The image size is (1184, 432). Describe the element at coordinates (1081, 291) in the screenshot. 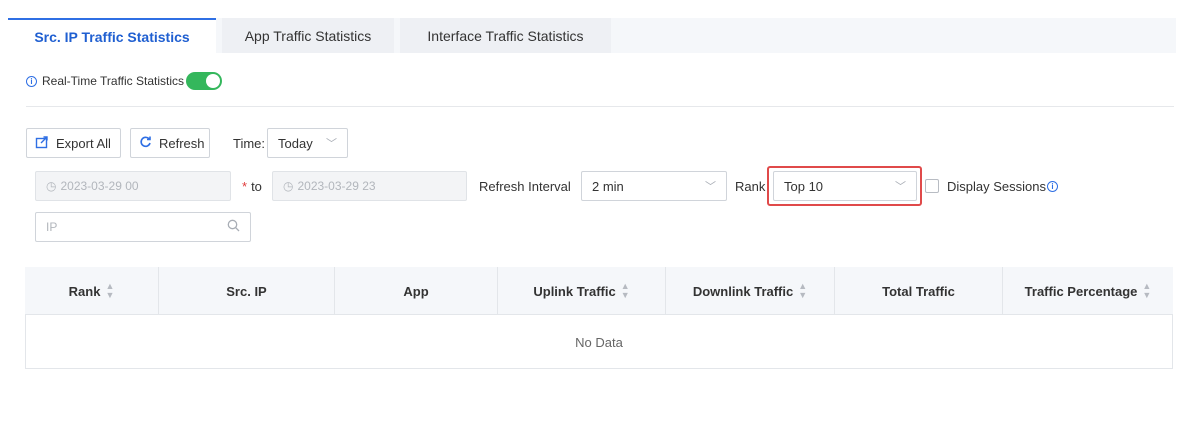

I see `column-percentage-label: Traffic Percentage` at that location.